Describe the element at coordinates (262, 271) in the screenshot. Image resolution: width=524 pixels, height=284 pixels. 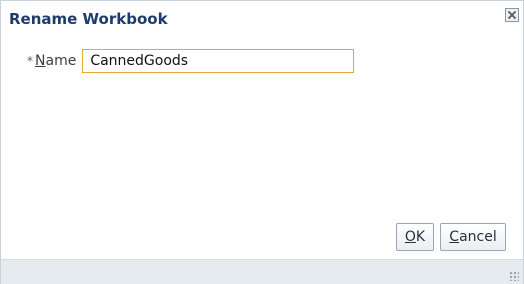
I see `dialog-footer` at that location.